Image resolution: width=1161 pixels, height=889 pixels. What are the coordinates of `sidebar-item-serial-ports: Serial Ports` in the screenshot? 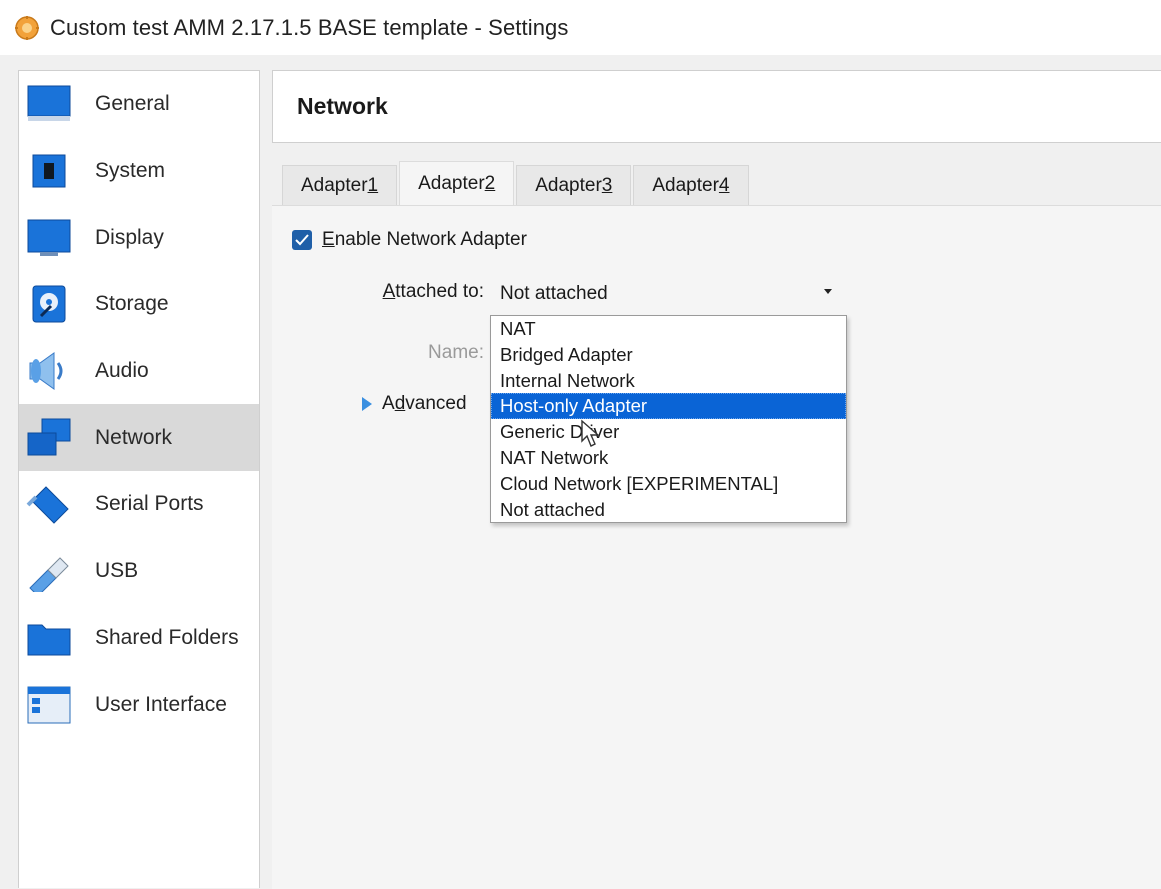 It's located at (139, 504).